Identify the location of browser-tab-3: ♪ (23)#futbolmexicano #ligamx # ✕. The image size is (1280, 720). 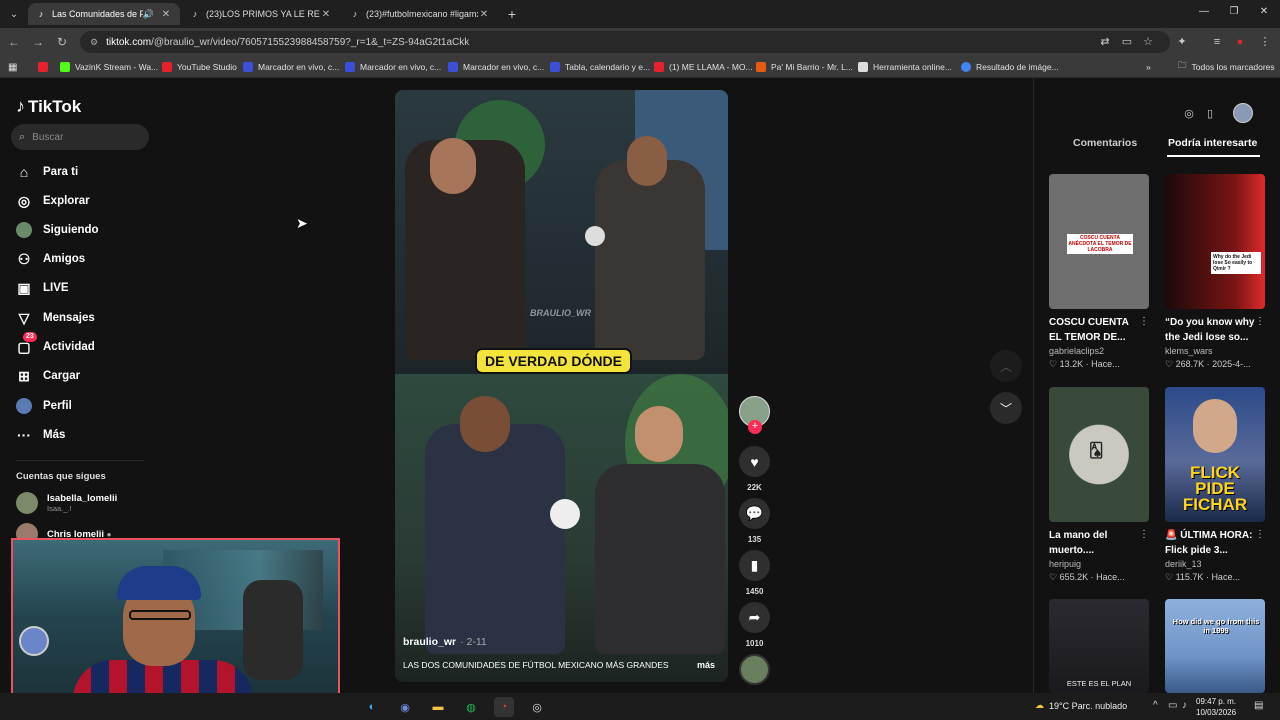
(420, 14).